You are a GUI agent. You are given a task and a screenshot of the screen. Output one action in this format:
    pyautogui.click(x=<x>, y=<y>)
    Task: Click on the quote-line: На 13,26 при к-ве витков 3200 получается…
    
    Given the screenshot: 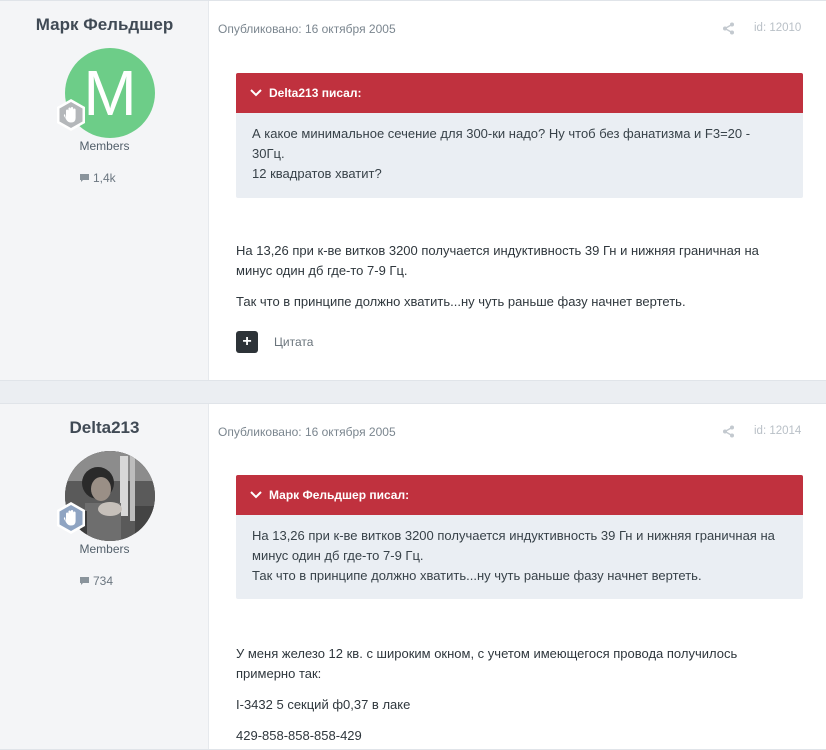 What is the action you would take?
    pyautogui.click(x=513, y=535)
    